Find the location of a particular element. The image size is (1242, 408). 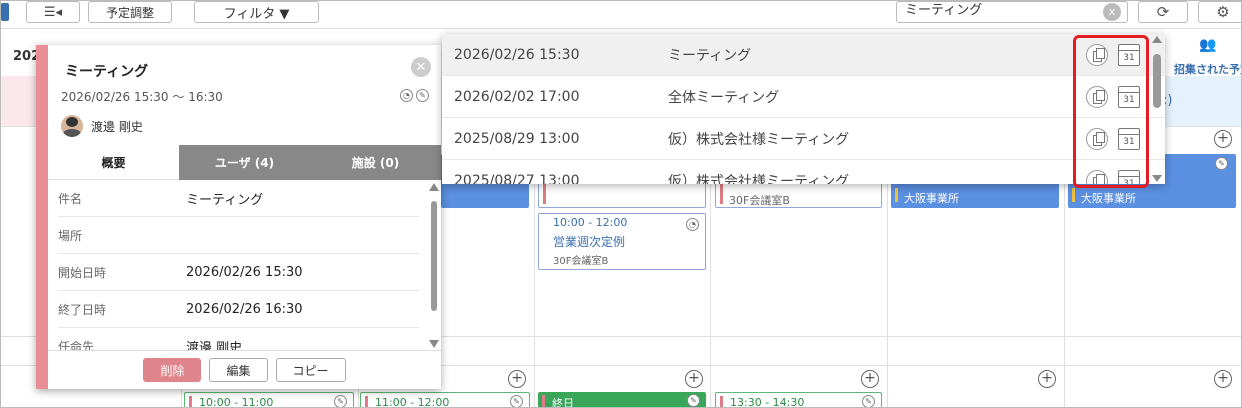

results-scrollbar is located at coordinates (1157, 109).